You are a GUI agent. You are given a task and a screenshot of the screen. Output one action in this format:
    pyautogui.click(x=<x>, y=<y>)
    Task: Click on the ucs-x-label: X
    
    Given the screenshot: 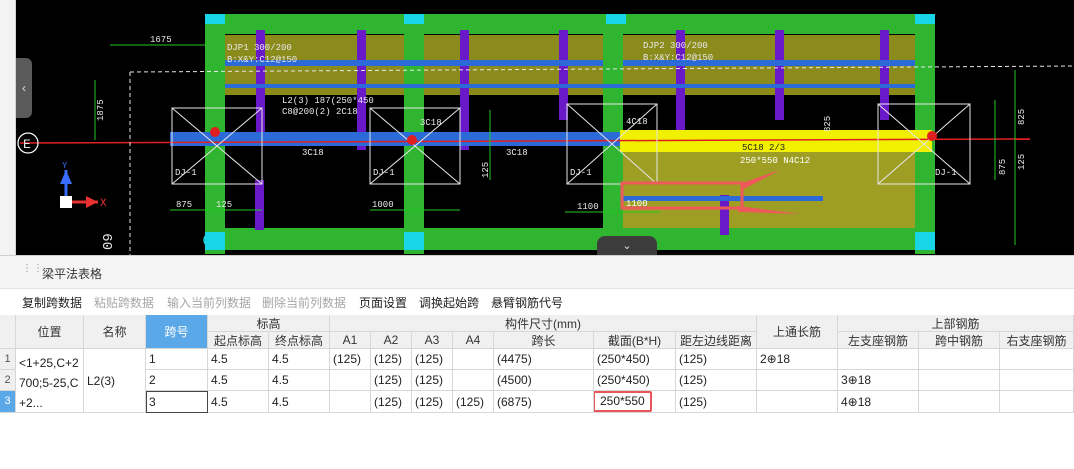 What is the action you would take?
    pyautogui.click(x=103, y=204)
    